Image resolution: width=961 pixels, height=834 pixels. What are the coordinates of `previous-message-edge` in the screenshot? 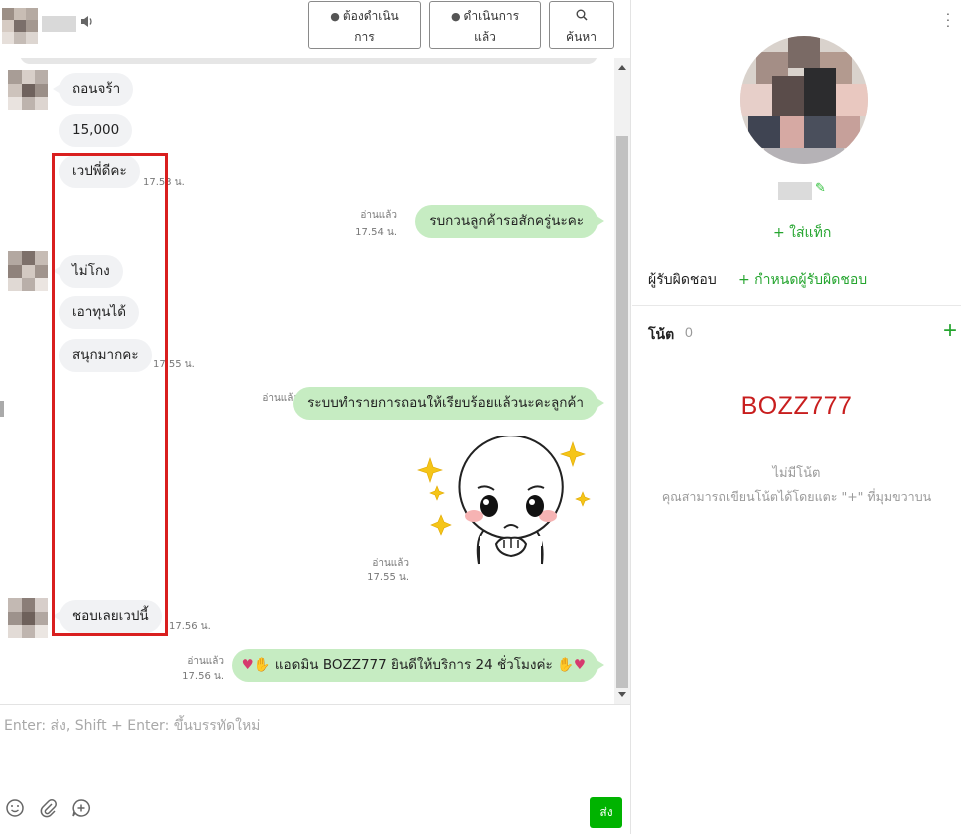 It's located at (309, 61).